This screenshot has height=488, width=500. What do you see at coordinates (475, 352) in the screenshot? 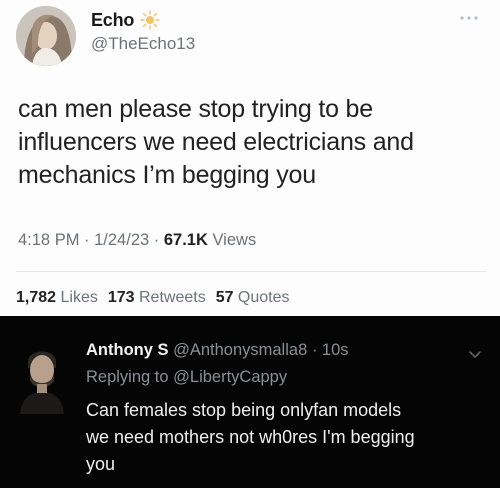
I see `chevron-down-icon` at bounding box center [475, 352].